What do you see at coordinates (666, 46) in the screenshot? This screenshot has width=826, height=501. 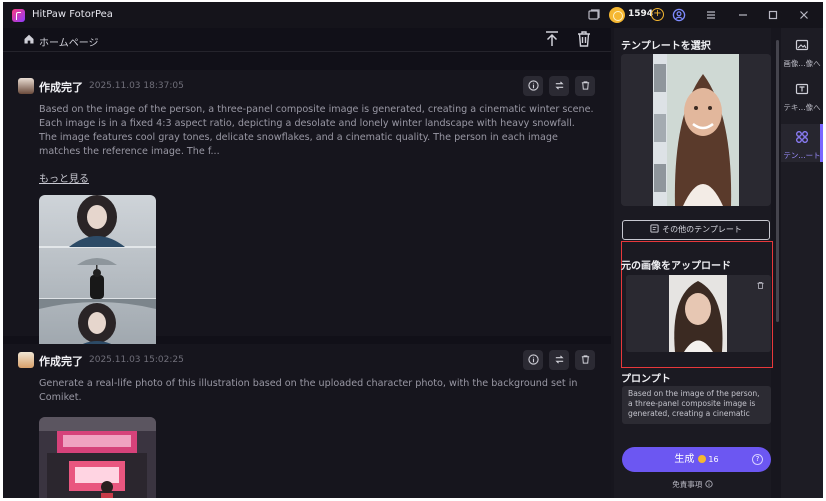 I see `template-title: テンプレートを選択` at bounding box center [666, 46].